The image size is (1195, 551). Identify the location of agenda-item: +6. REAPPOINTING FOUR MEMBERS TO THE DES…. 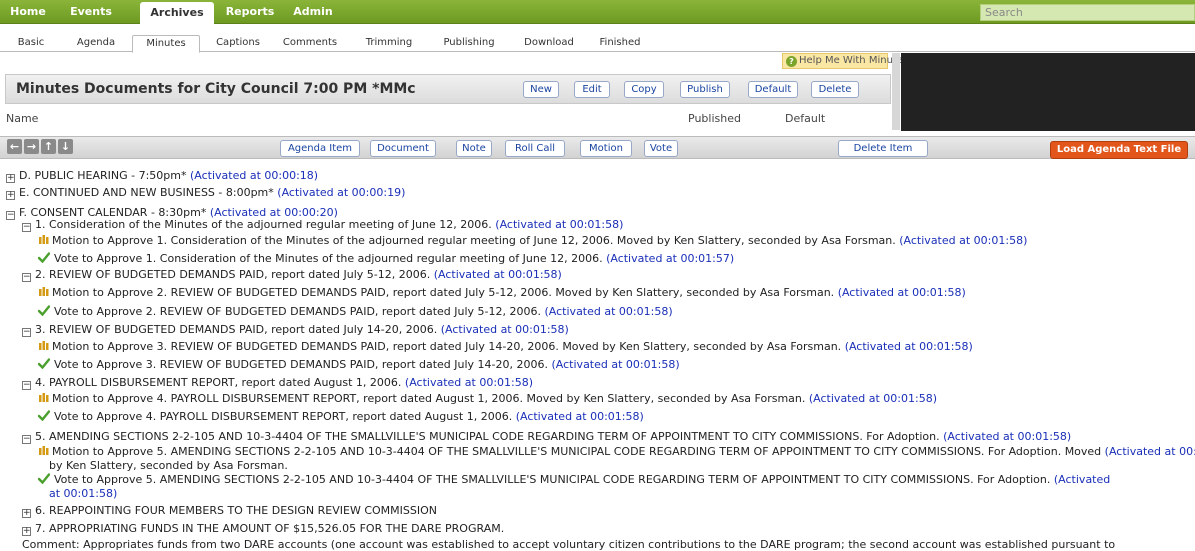
(229, 511).